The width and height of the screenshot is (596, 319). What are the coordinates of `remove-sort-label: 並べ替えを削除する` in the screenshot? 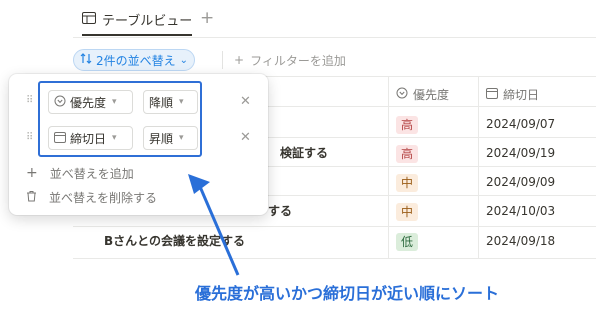 It's located at (103, 197).